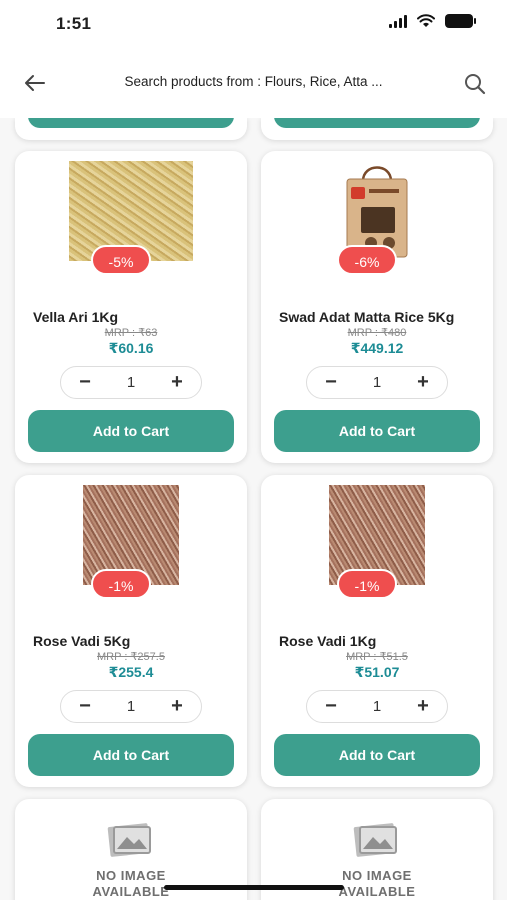 This screenshot has height=900, width=507. I want to click on product-price: ₹51.07, so click(377, 672).